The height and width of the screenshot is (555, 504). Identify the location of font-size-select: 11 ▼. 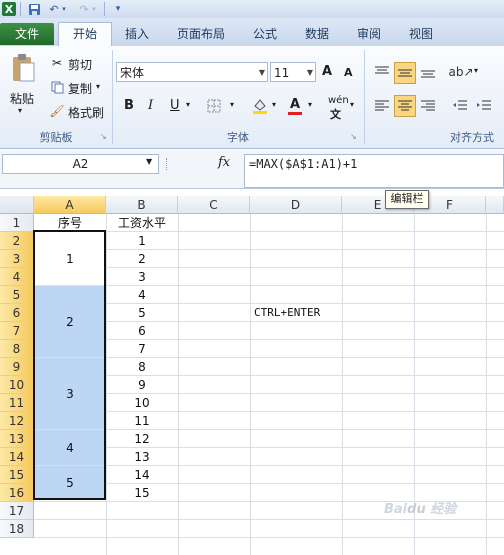
(293, 72).